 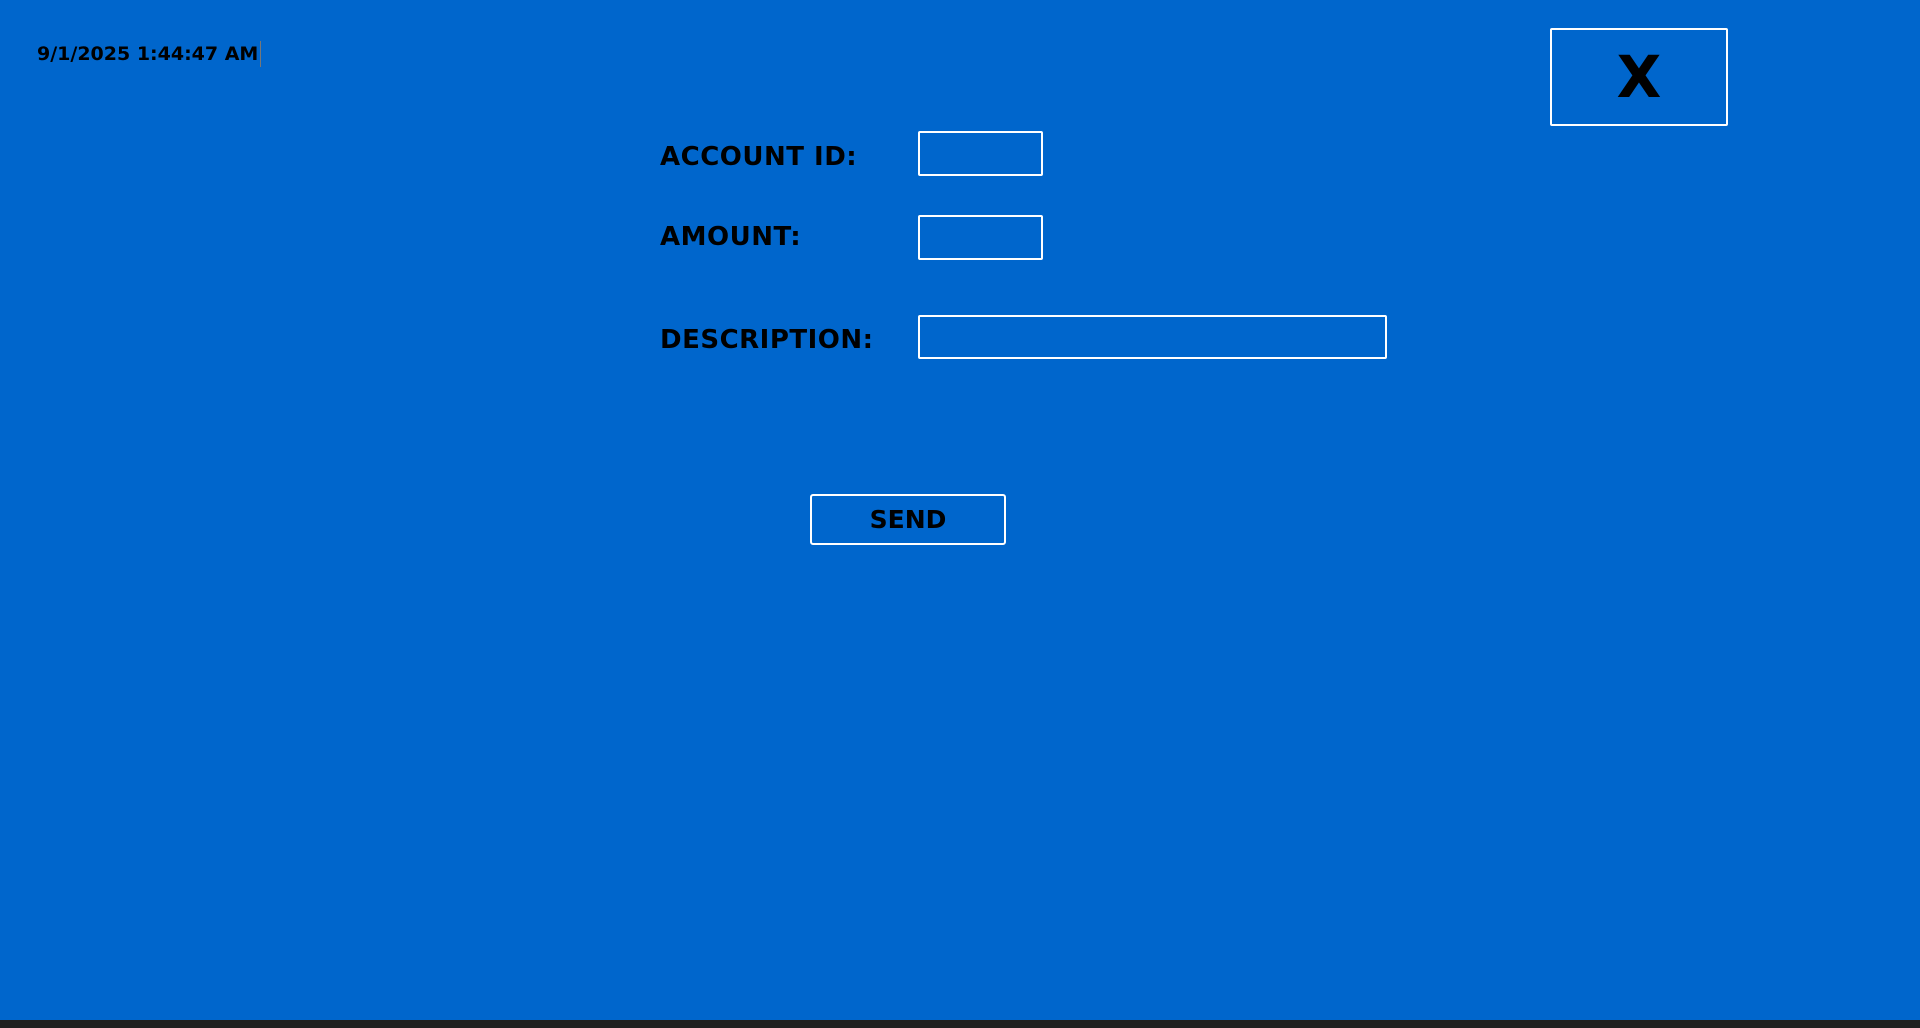 I want to click on taskbar-strip, so click(x=960, y=1024).